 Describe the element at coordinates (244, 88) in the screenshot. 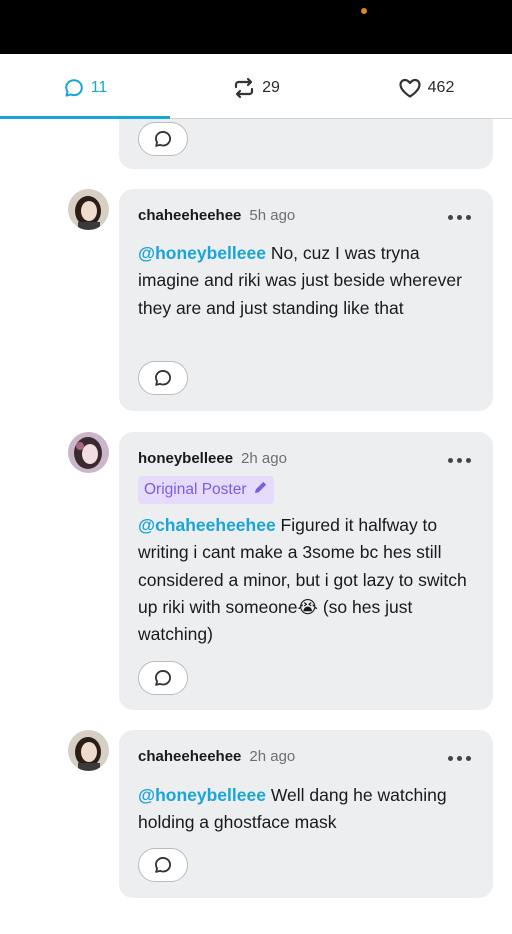

I see `reblog-icon` at that location.